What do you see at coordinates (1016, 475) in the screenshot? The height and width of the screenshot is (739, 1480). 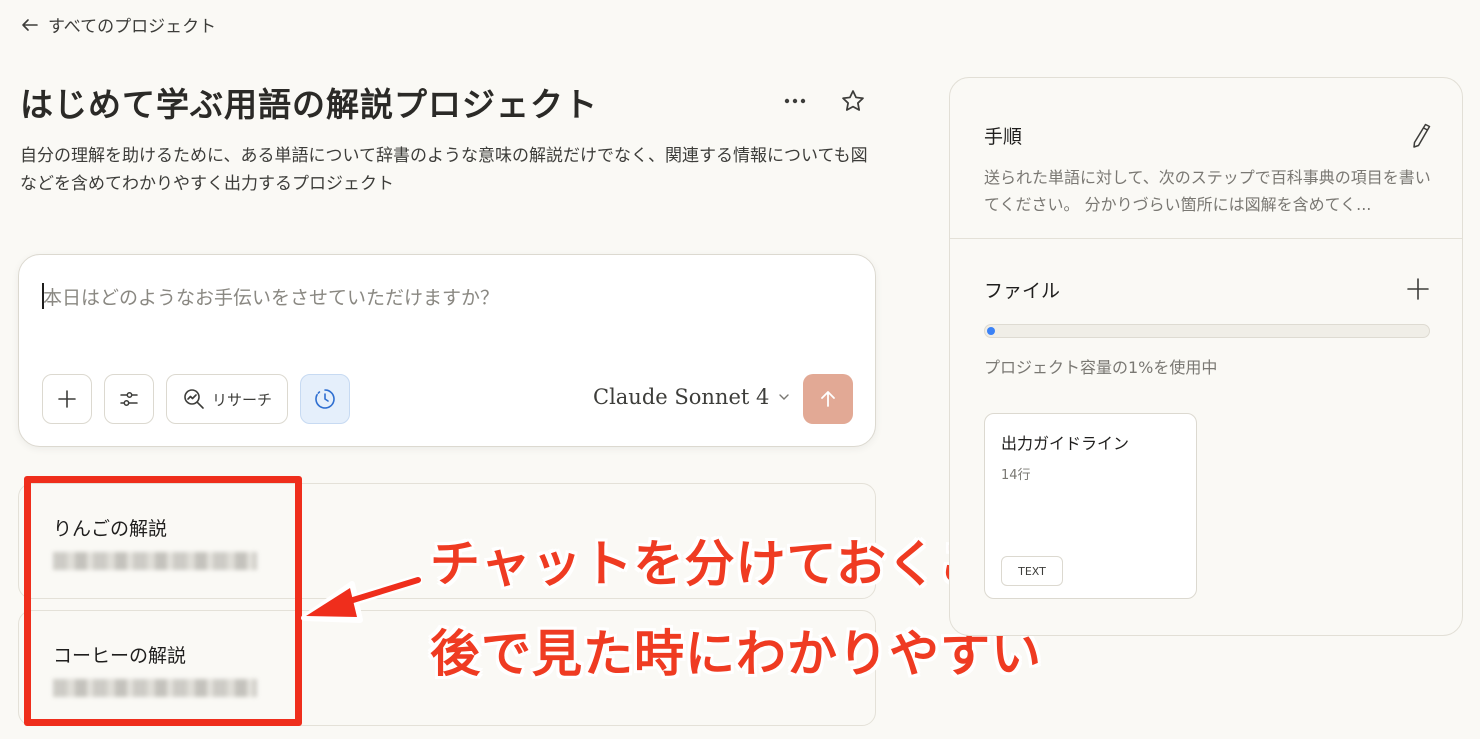 I see `file-line-count: 14行` at bounding box center [1016, 475].